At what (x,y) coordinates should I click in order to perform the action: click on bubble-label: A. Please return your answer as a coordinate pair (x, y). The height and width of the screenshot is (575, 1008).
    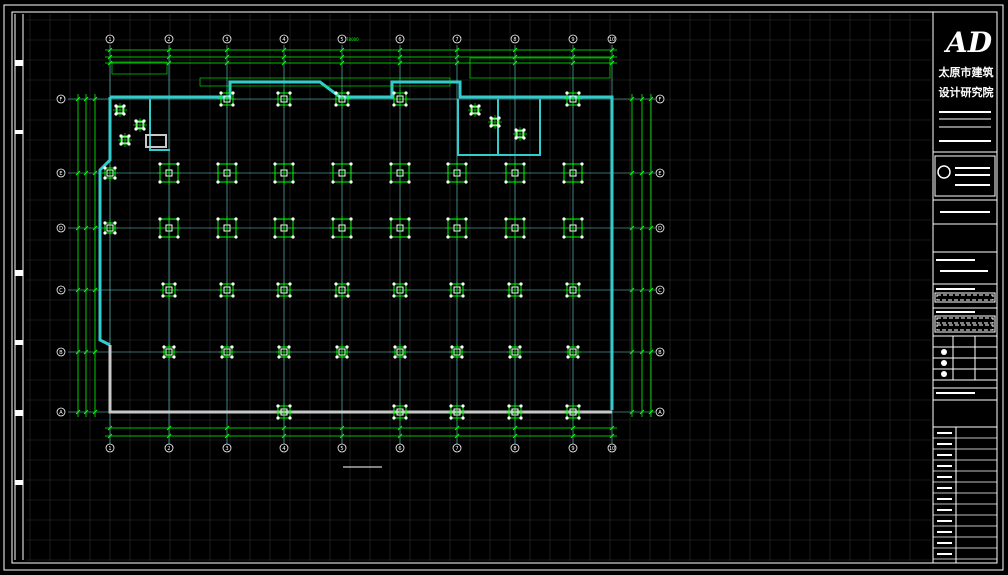
    Looking at the image, I should click on (660, 413).